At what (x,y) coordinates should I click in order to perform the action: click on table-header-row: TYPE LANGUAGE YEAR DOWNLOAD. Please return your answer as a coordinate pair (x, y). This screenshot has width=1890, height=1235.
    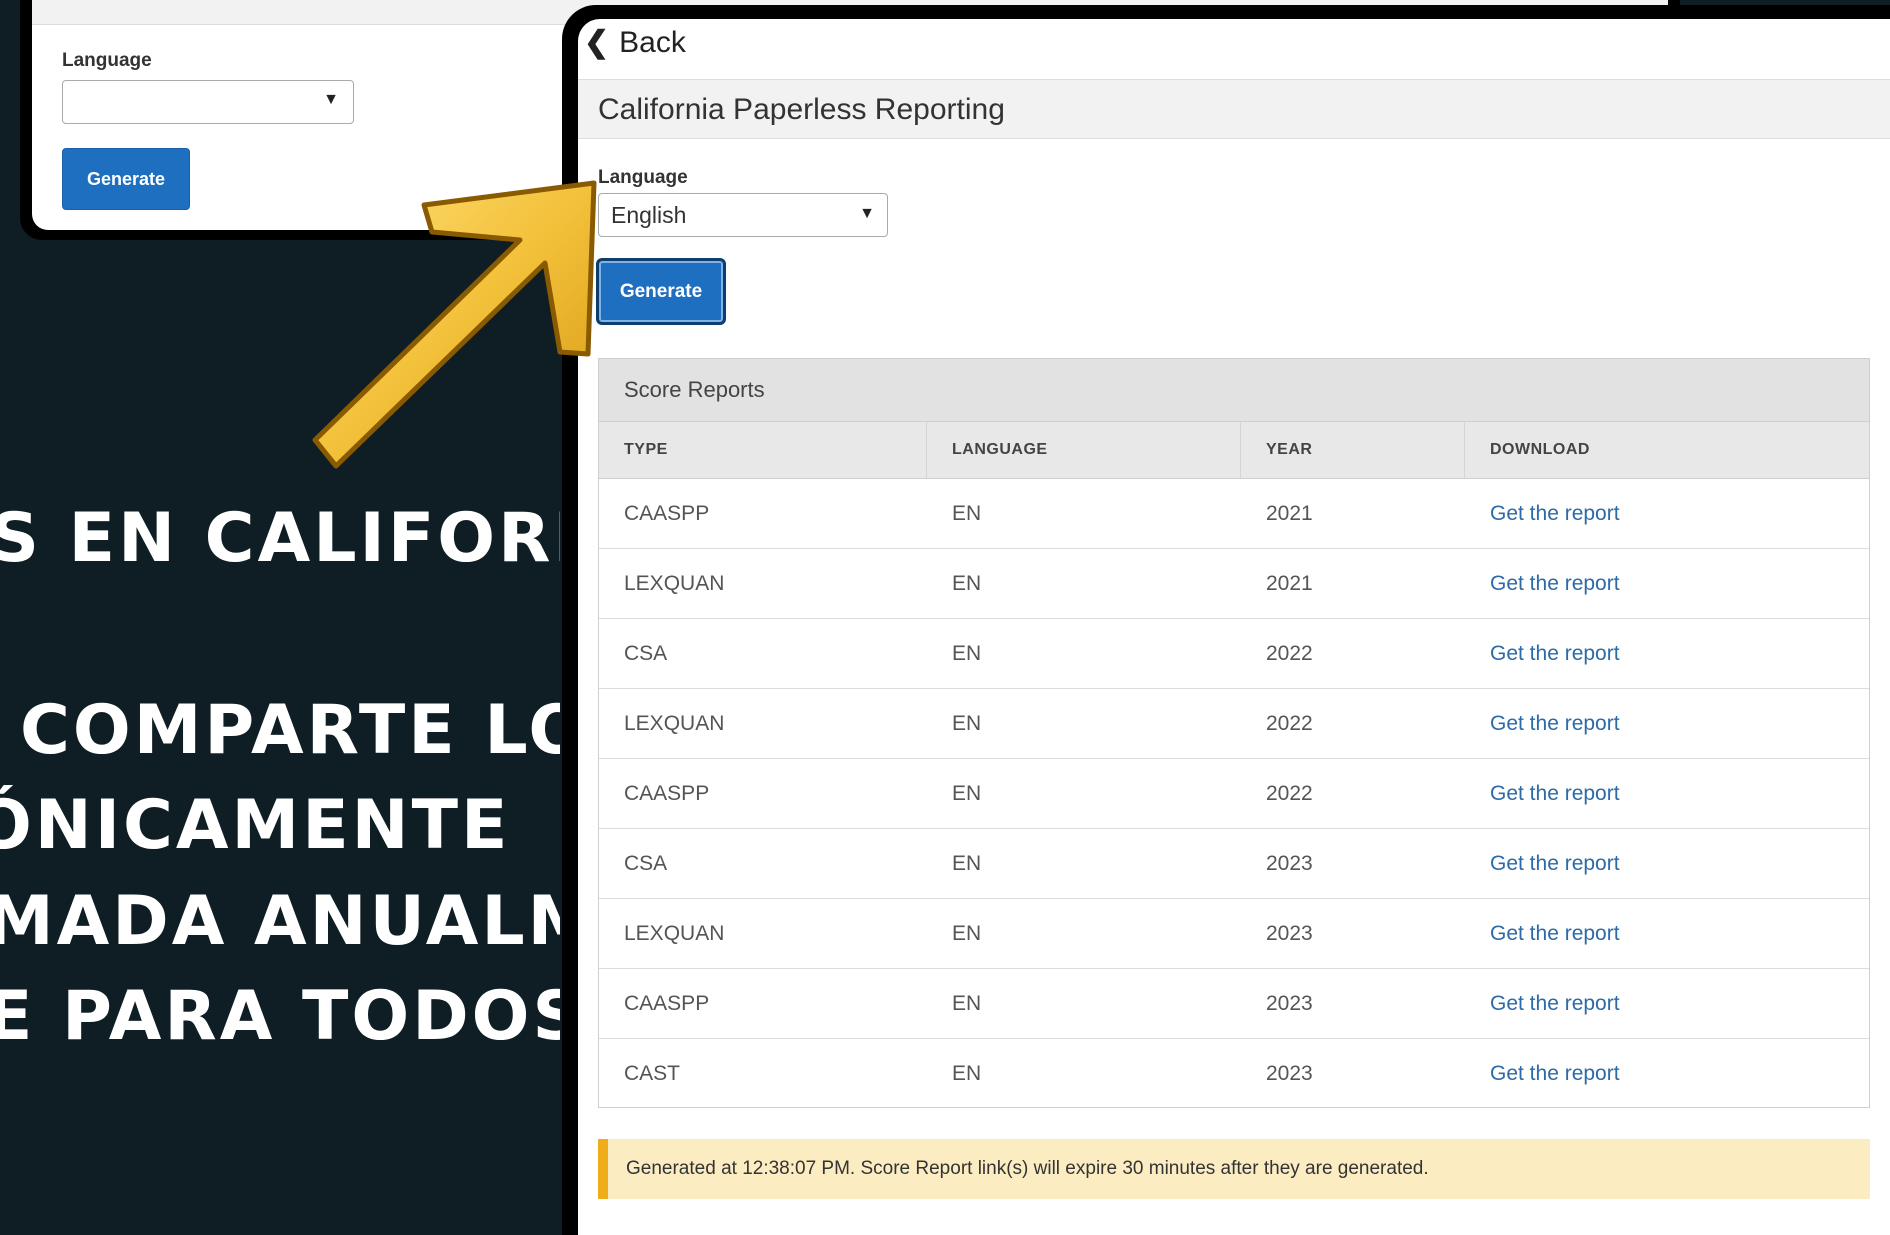
    Looking at the image, I should click on (1234, 450).